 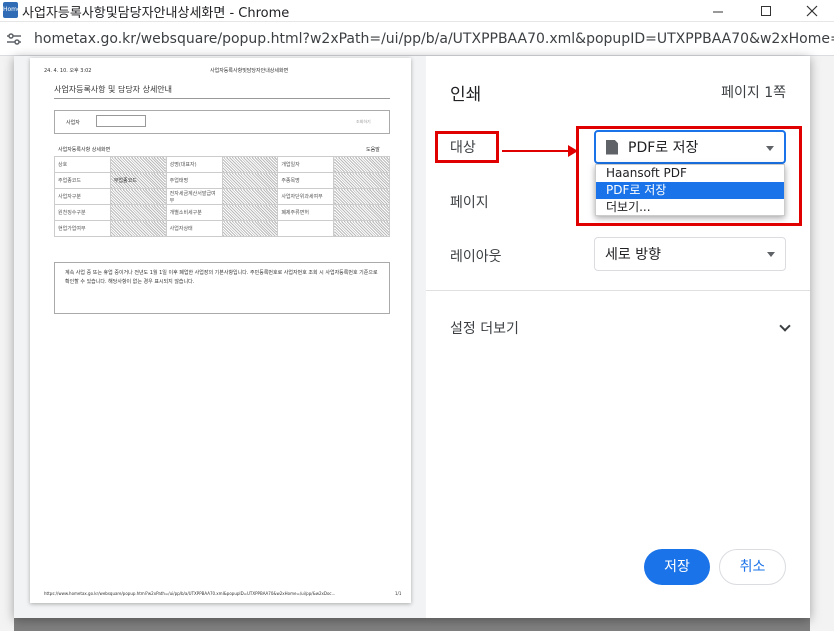 What do you see at coordinates (363, 121) in the screenshot?
I see `preview-search-button: 조회하기` at bounding box center [363, 121].